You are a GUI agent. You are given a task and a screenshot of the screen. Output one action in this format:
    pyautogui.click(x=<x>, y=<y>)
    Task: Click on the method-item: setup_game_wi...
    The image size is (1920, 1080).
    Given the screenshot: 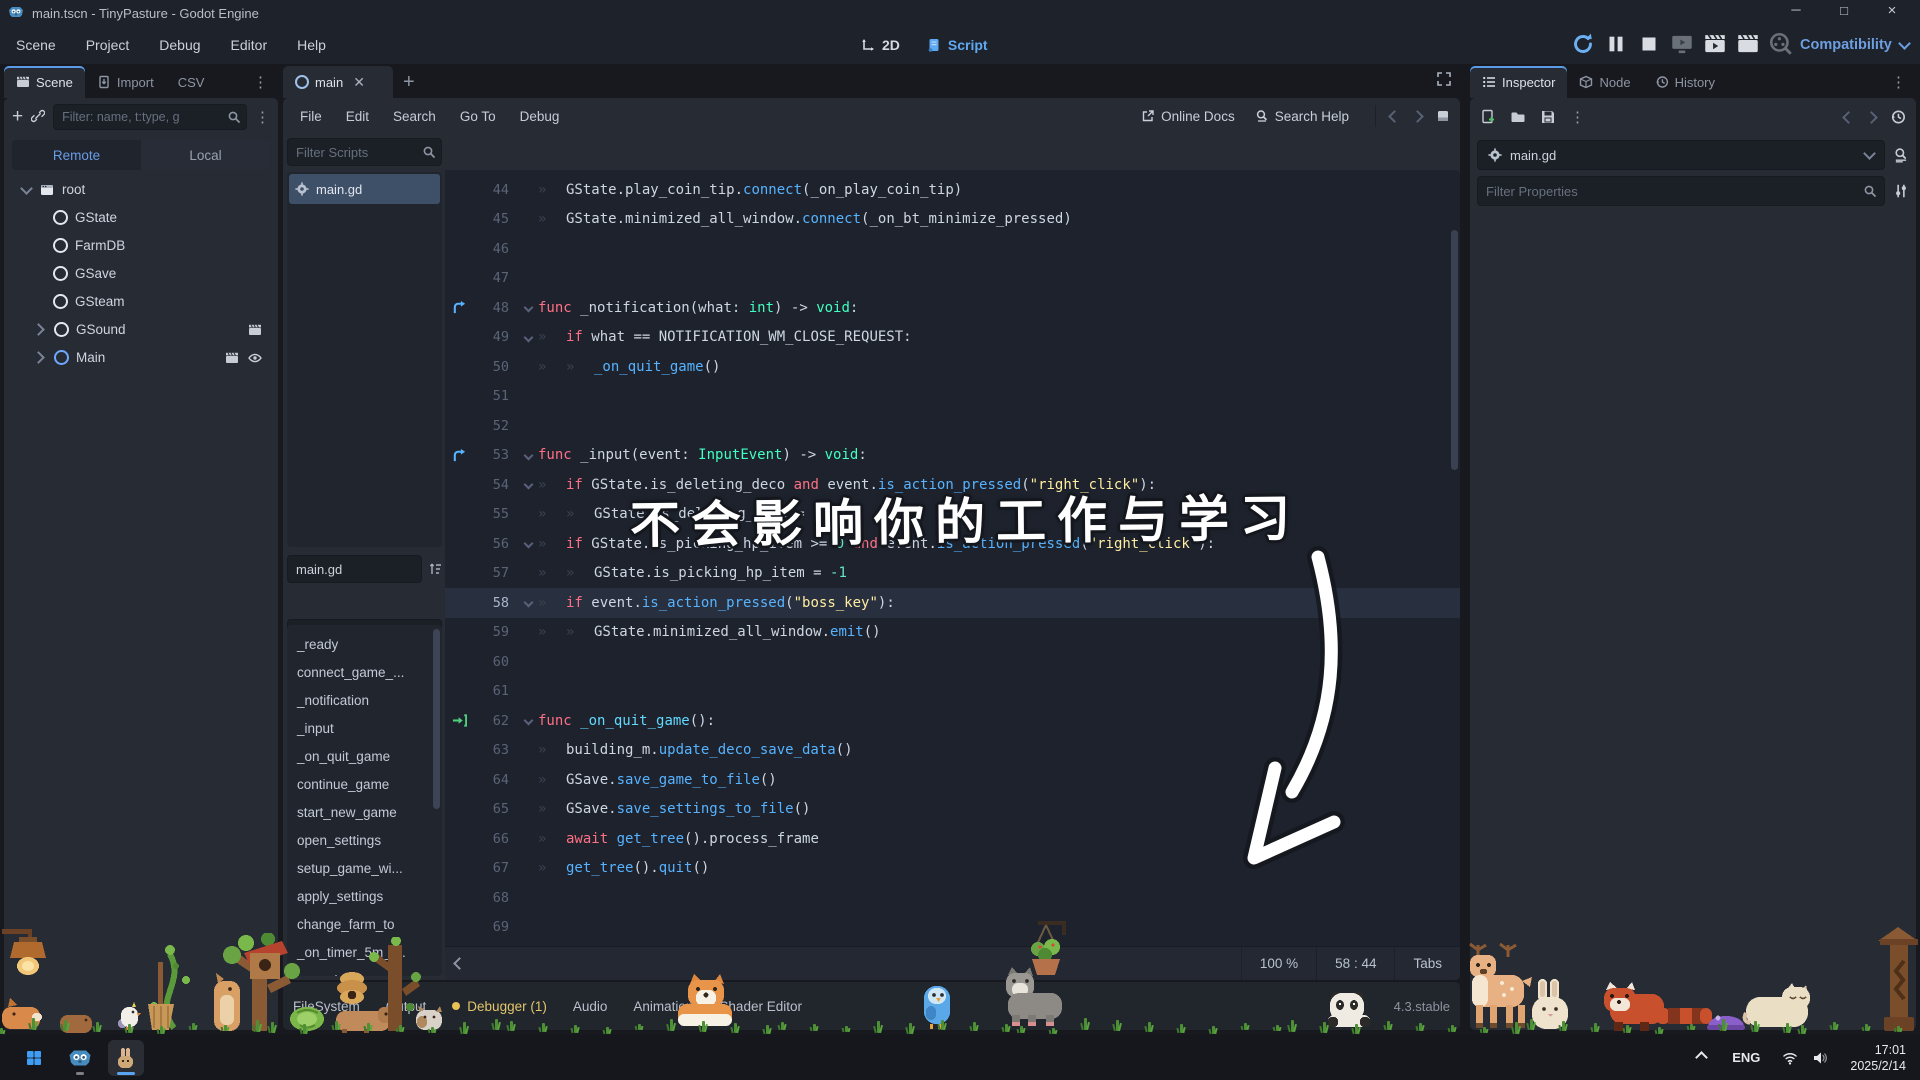 What is the action you would take?
    pyautogui.click(x=364, y=868)
    